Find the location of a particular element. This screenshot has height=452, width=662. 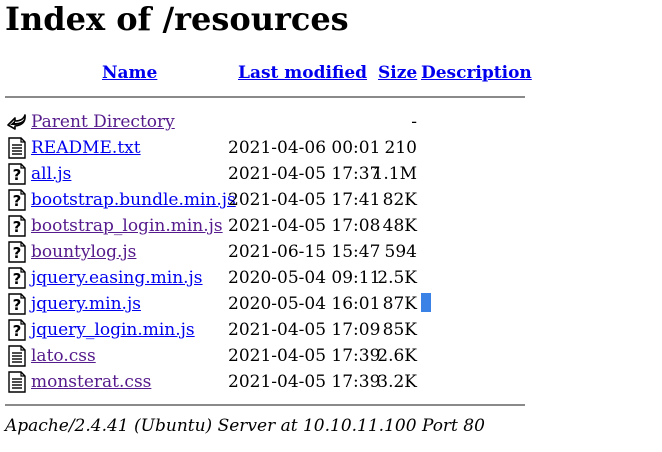

file-date: 2021-06-15 15:47 is located at coordinates (304, 252).